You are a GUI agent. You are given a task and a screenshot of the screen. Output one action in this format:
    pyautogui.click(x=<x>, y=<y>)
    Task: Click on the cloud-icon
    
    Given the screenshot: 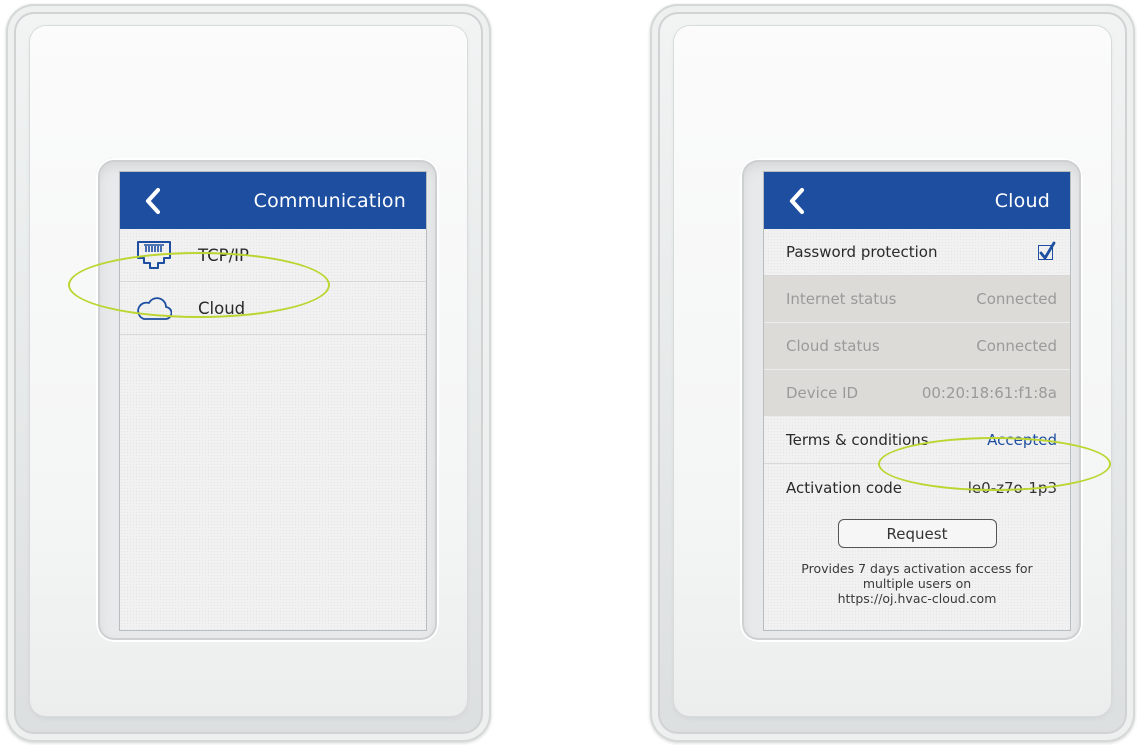 What is the action you would take?
    pyautogui.click(x=154, y=308)
    